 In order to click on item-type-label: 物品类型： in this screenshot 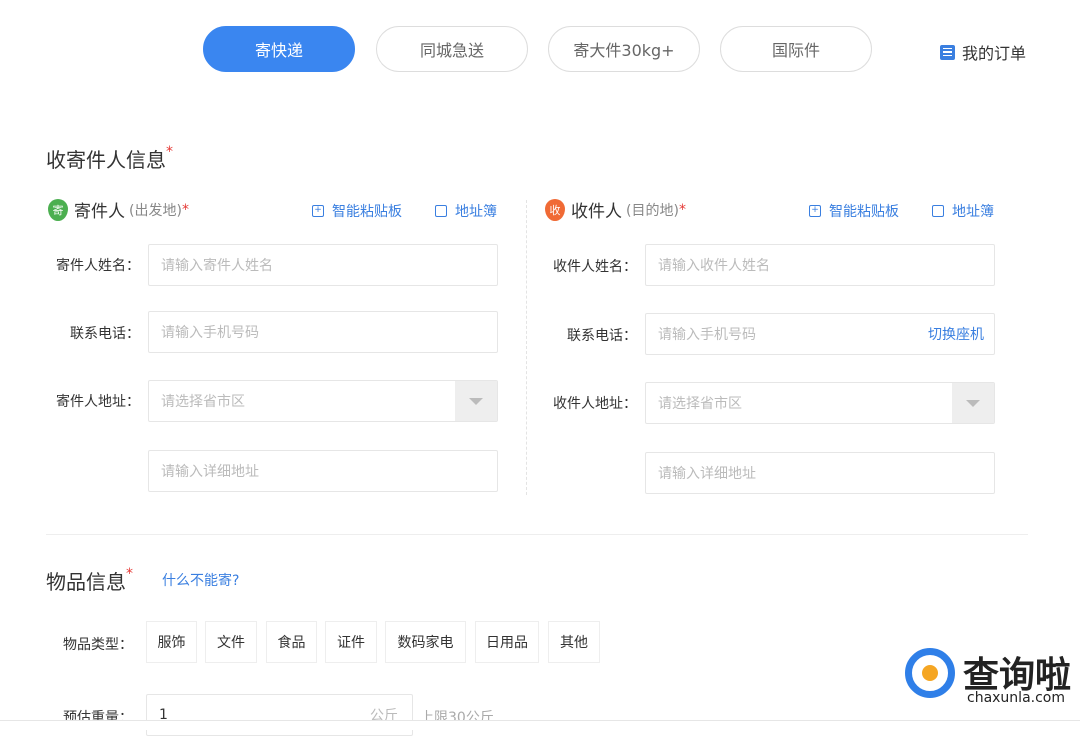, I will do `click(98, 645)`.